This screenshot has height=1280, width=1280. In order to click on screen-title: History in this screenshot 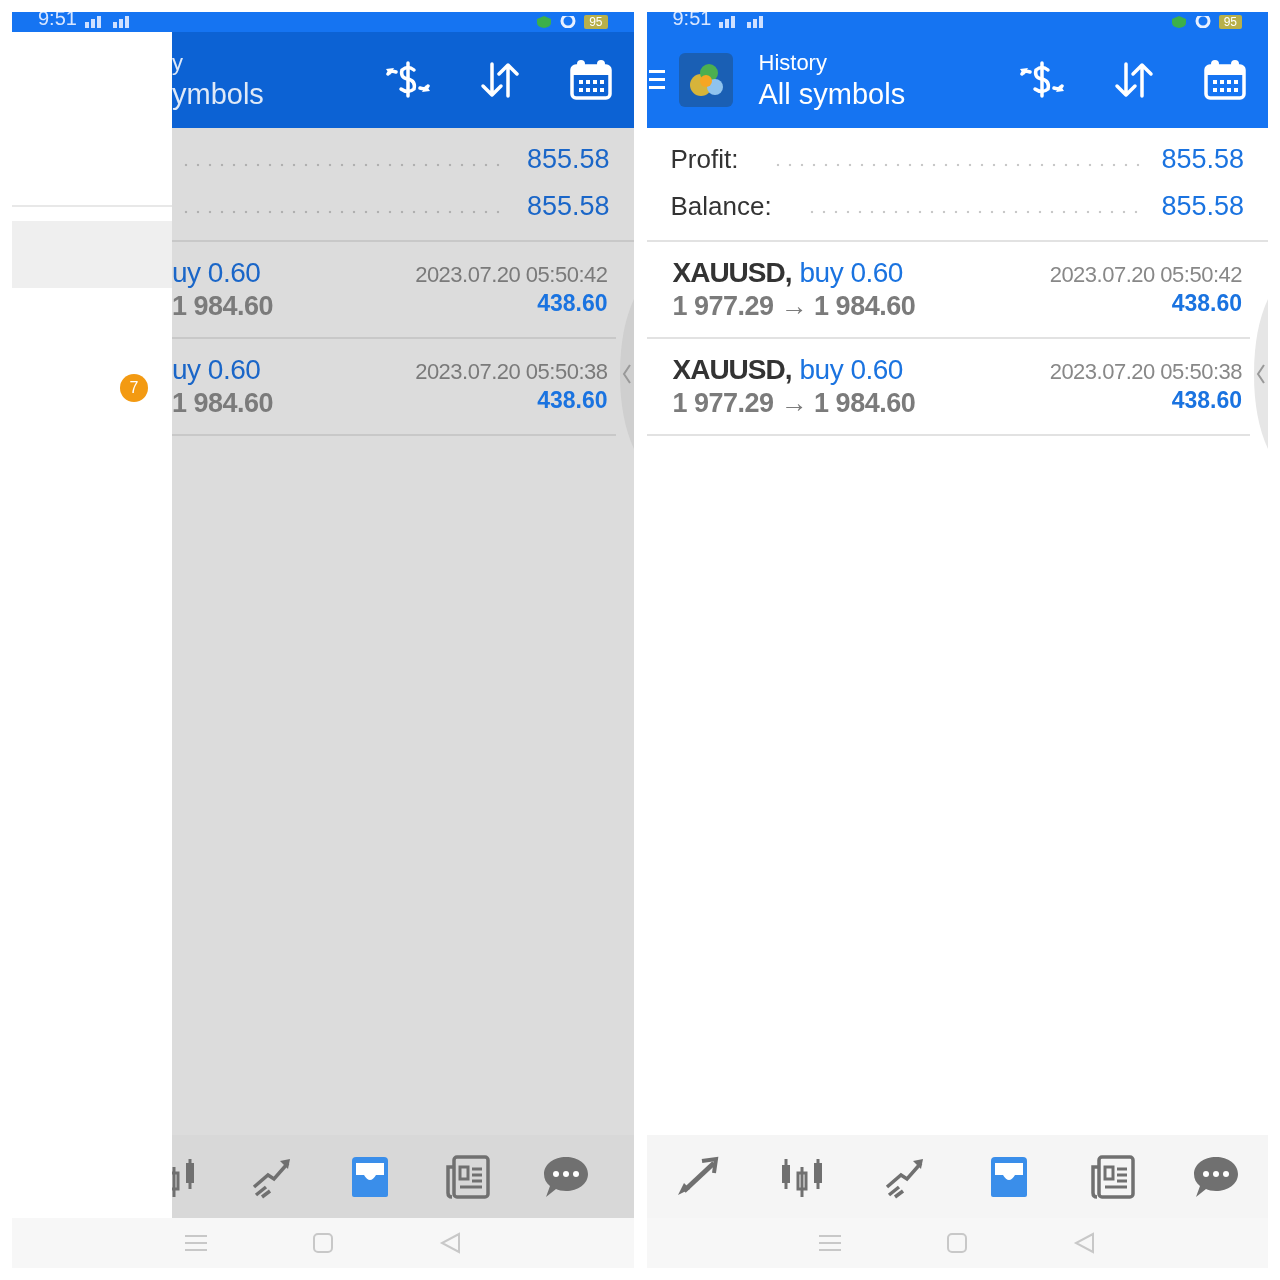, I will do `click(793, 62)`.